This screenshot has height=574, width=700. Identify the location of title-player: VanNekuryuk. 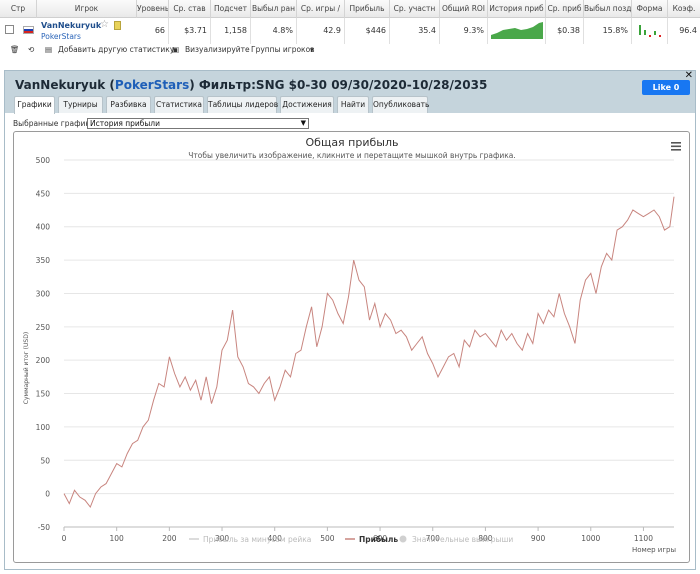
(60, 85).